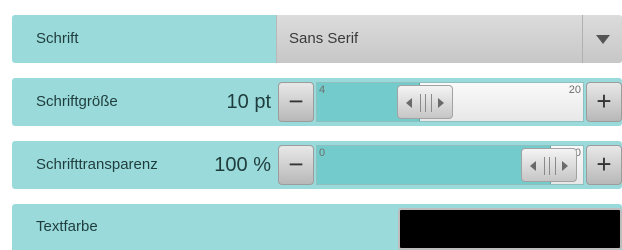 The image size is (622, 250). What do you see at coordinates (67, 226) in the screenshot?
I see `text-color-label: Textfarbe` at bounding box center [67, 226].